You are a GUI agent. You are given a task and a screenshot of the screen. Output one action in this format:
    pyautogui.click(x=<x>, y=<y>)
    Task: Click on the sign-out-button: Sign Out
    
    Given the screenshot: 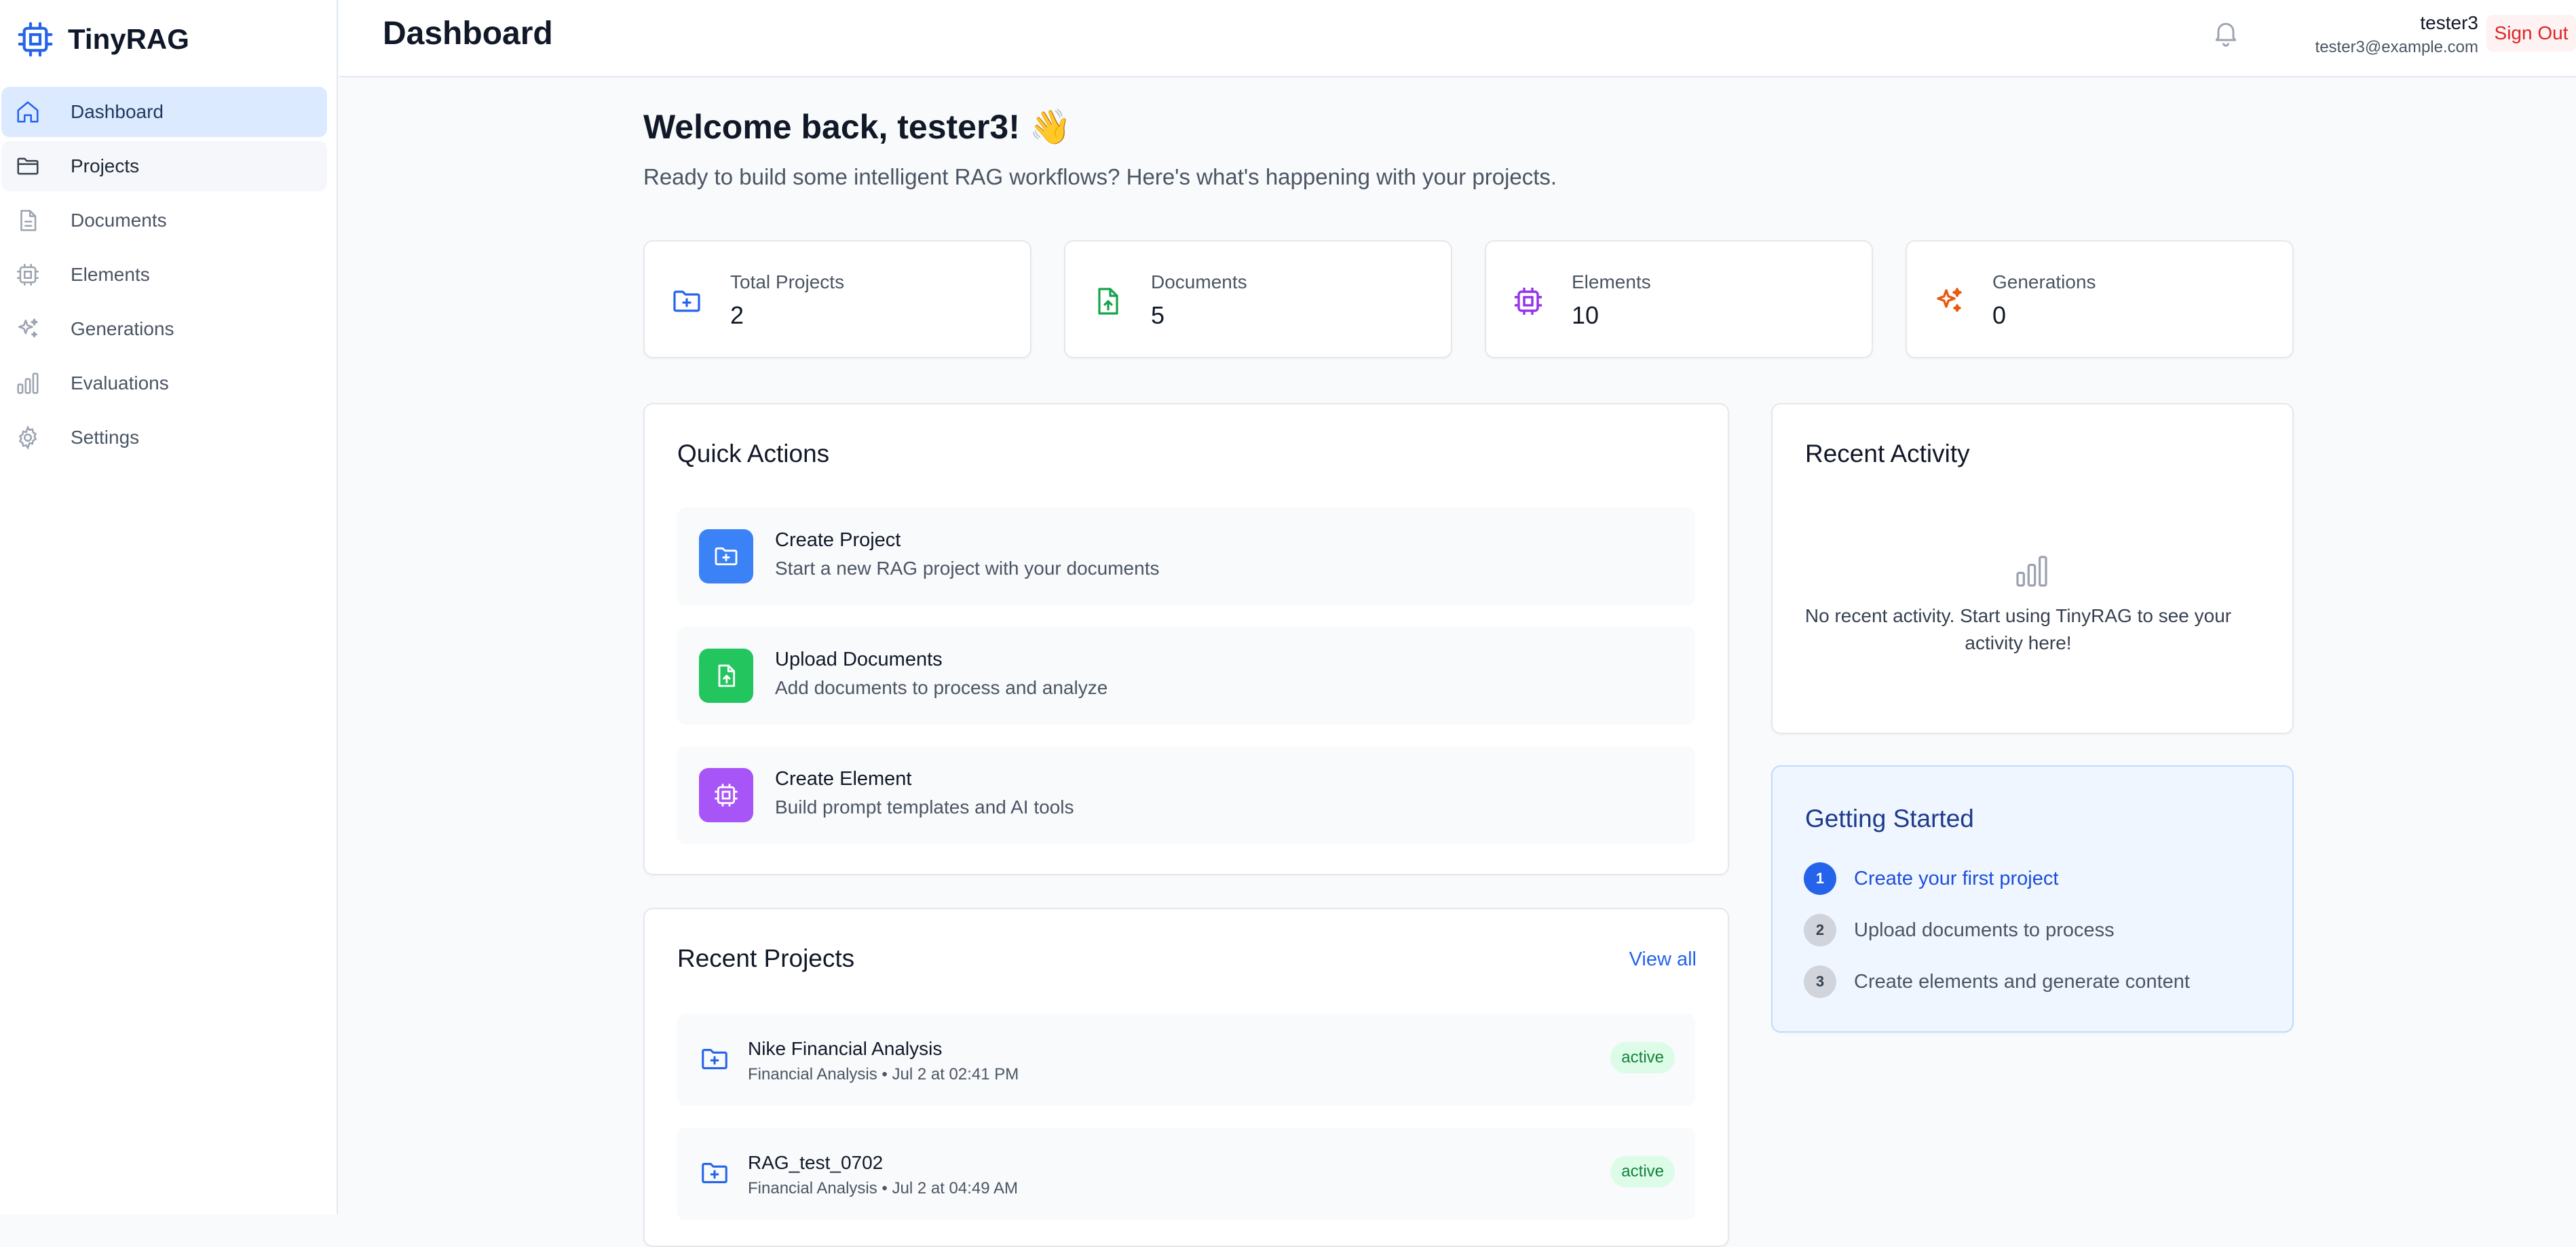 What is the action you would take?
    pyautogui.click(x=2531, y=33)
    